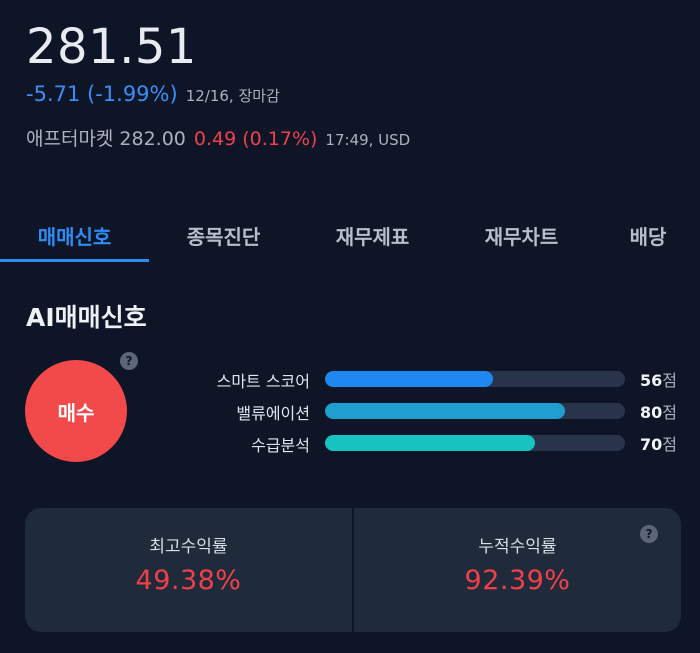 The image size is (700, 653). What do you see at coordinates (111, 47) in the screenshot?
I see `current-price: 281.51` at bounding box center [111, 47].